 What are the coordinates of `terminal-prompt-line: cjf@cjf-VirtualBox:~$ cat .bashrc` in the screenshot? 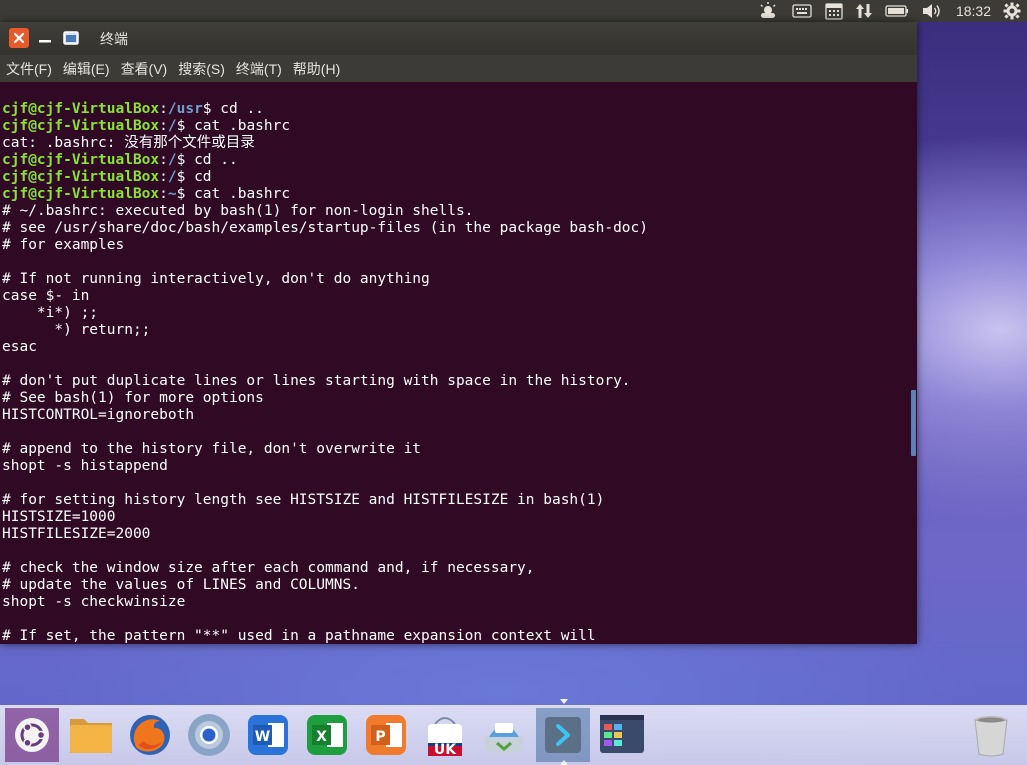 It's located at (146, 194).